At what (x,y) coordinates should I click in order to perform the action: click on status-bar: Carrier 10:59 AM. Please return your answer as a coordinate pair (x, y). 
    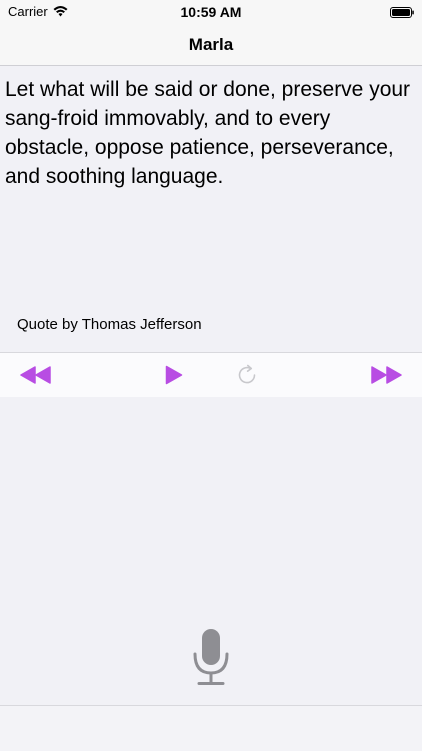
    Looking at the image, I should click on (211, 12).